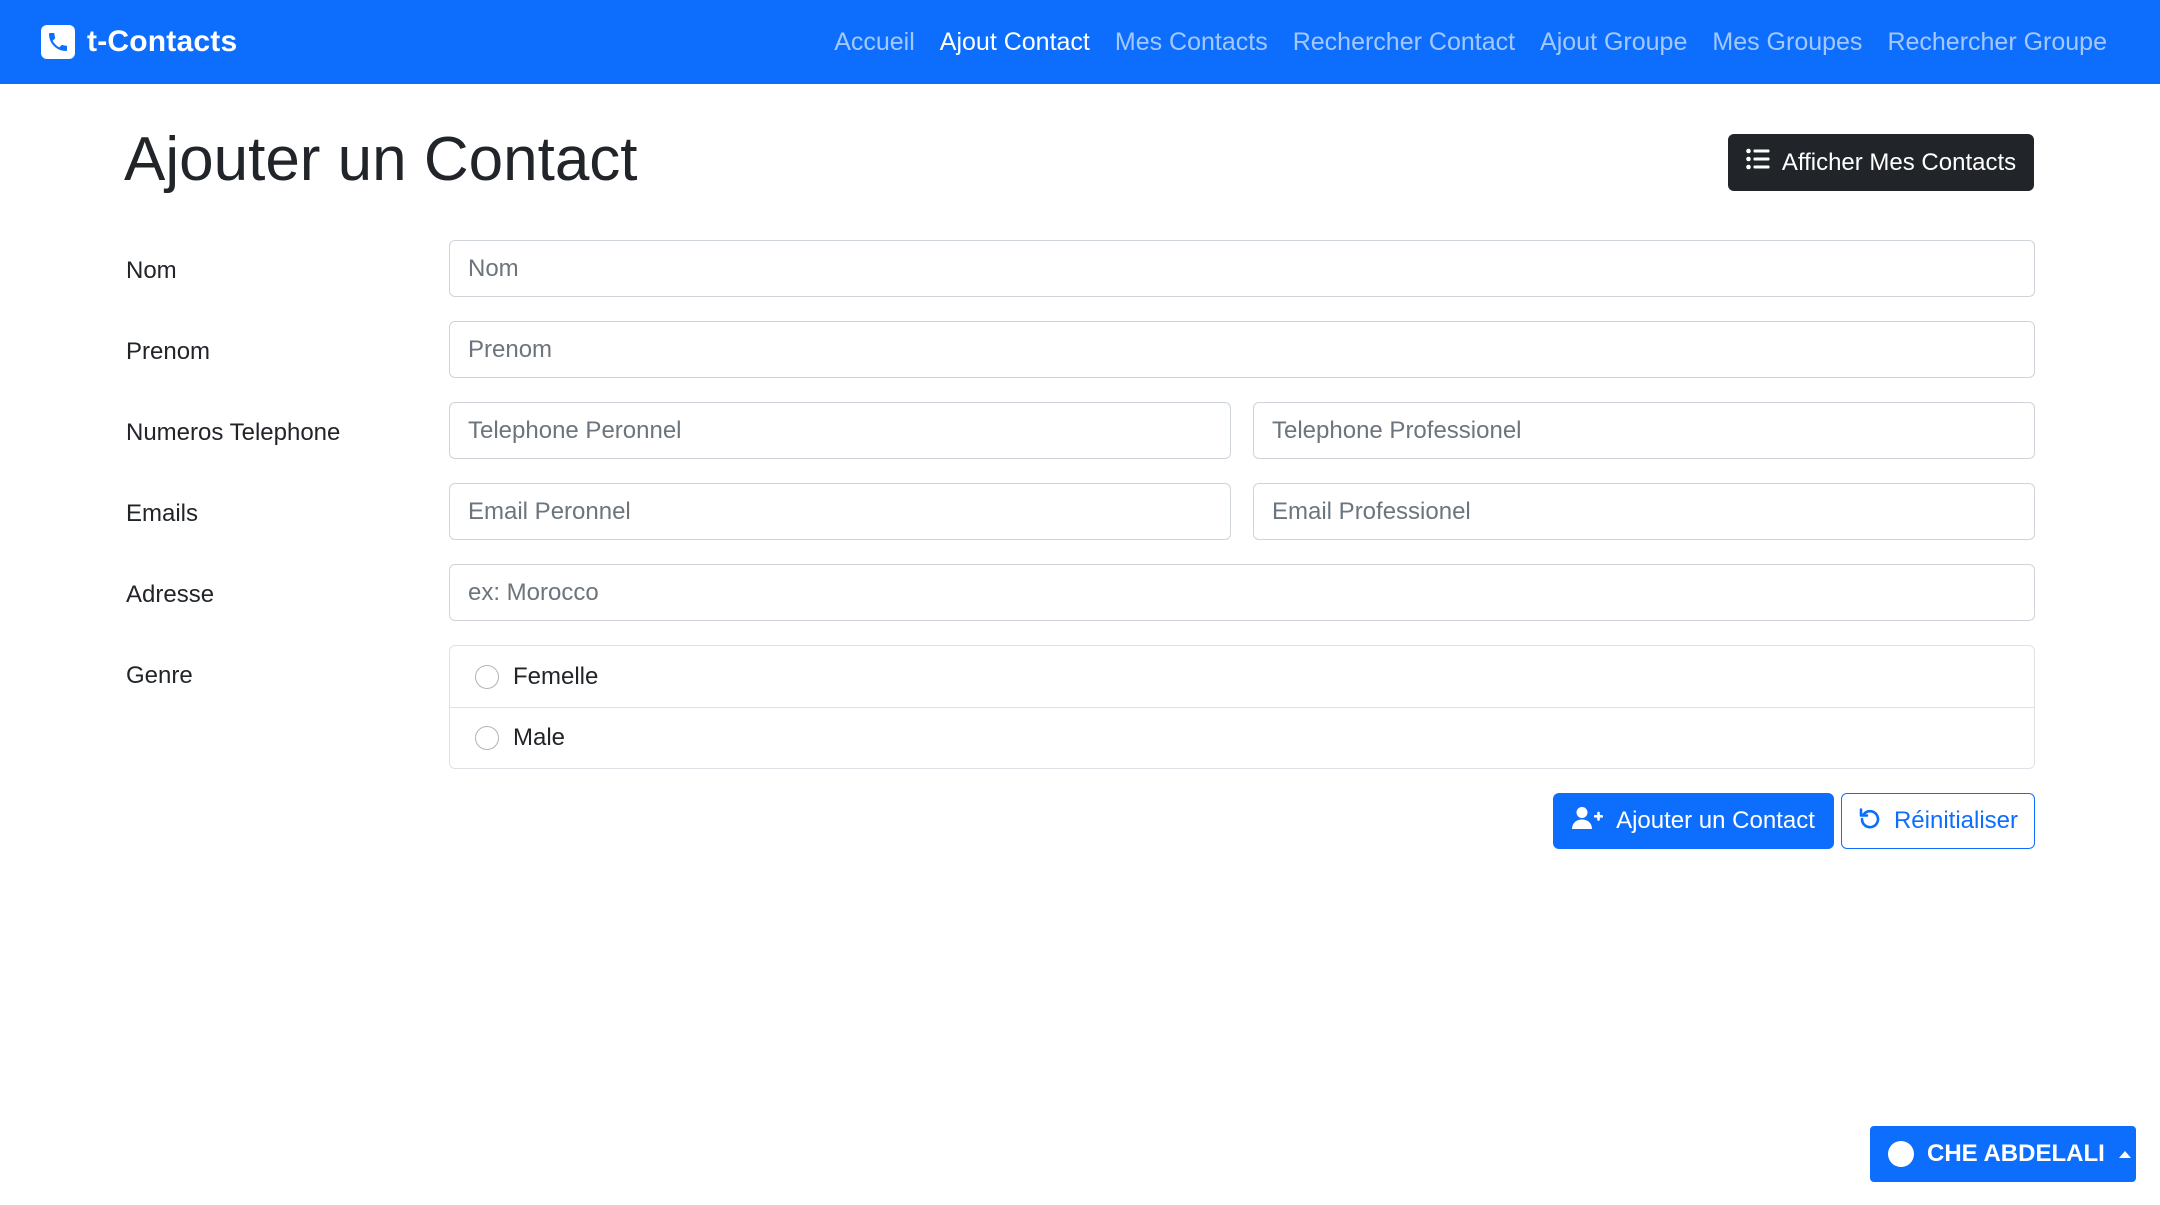 Image resolution: width=2160 pixels, height=1205 pixels. I want to click on undo-icon, so click(1870, 821).